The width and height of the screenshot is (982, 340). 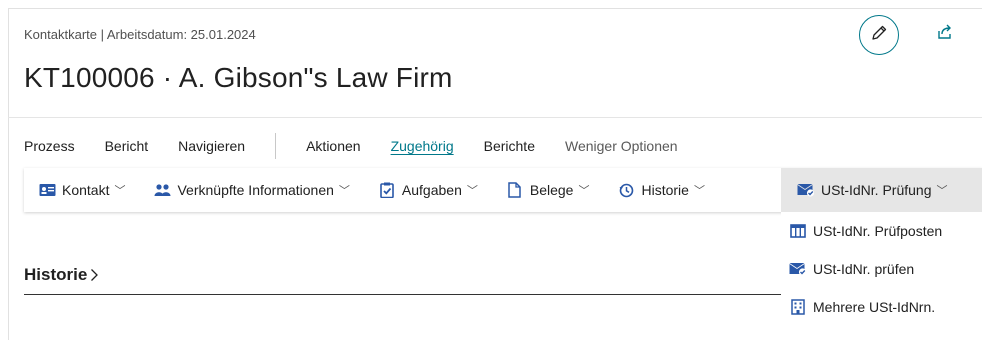 What do you see at coordinates (49, 146) in the screenshot?
I see `tab-prozess: Prozess` at bounding box center [49, 146].